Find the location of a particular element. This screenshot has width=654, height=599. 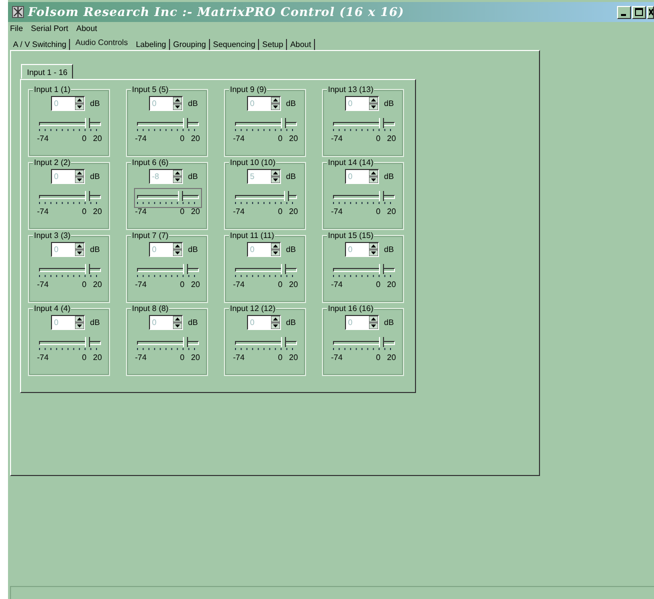

app-icon is located at coordinates (18, 12).